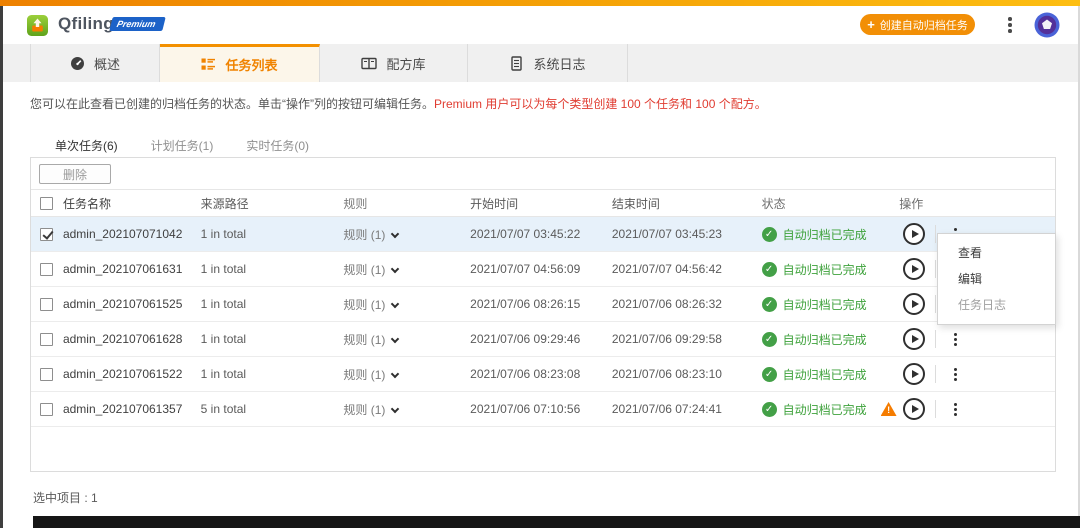  I want to click on action-divider, so click(936, 409).